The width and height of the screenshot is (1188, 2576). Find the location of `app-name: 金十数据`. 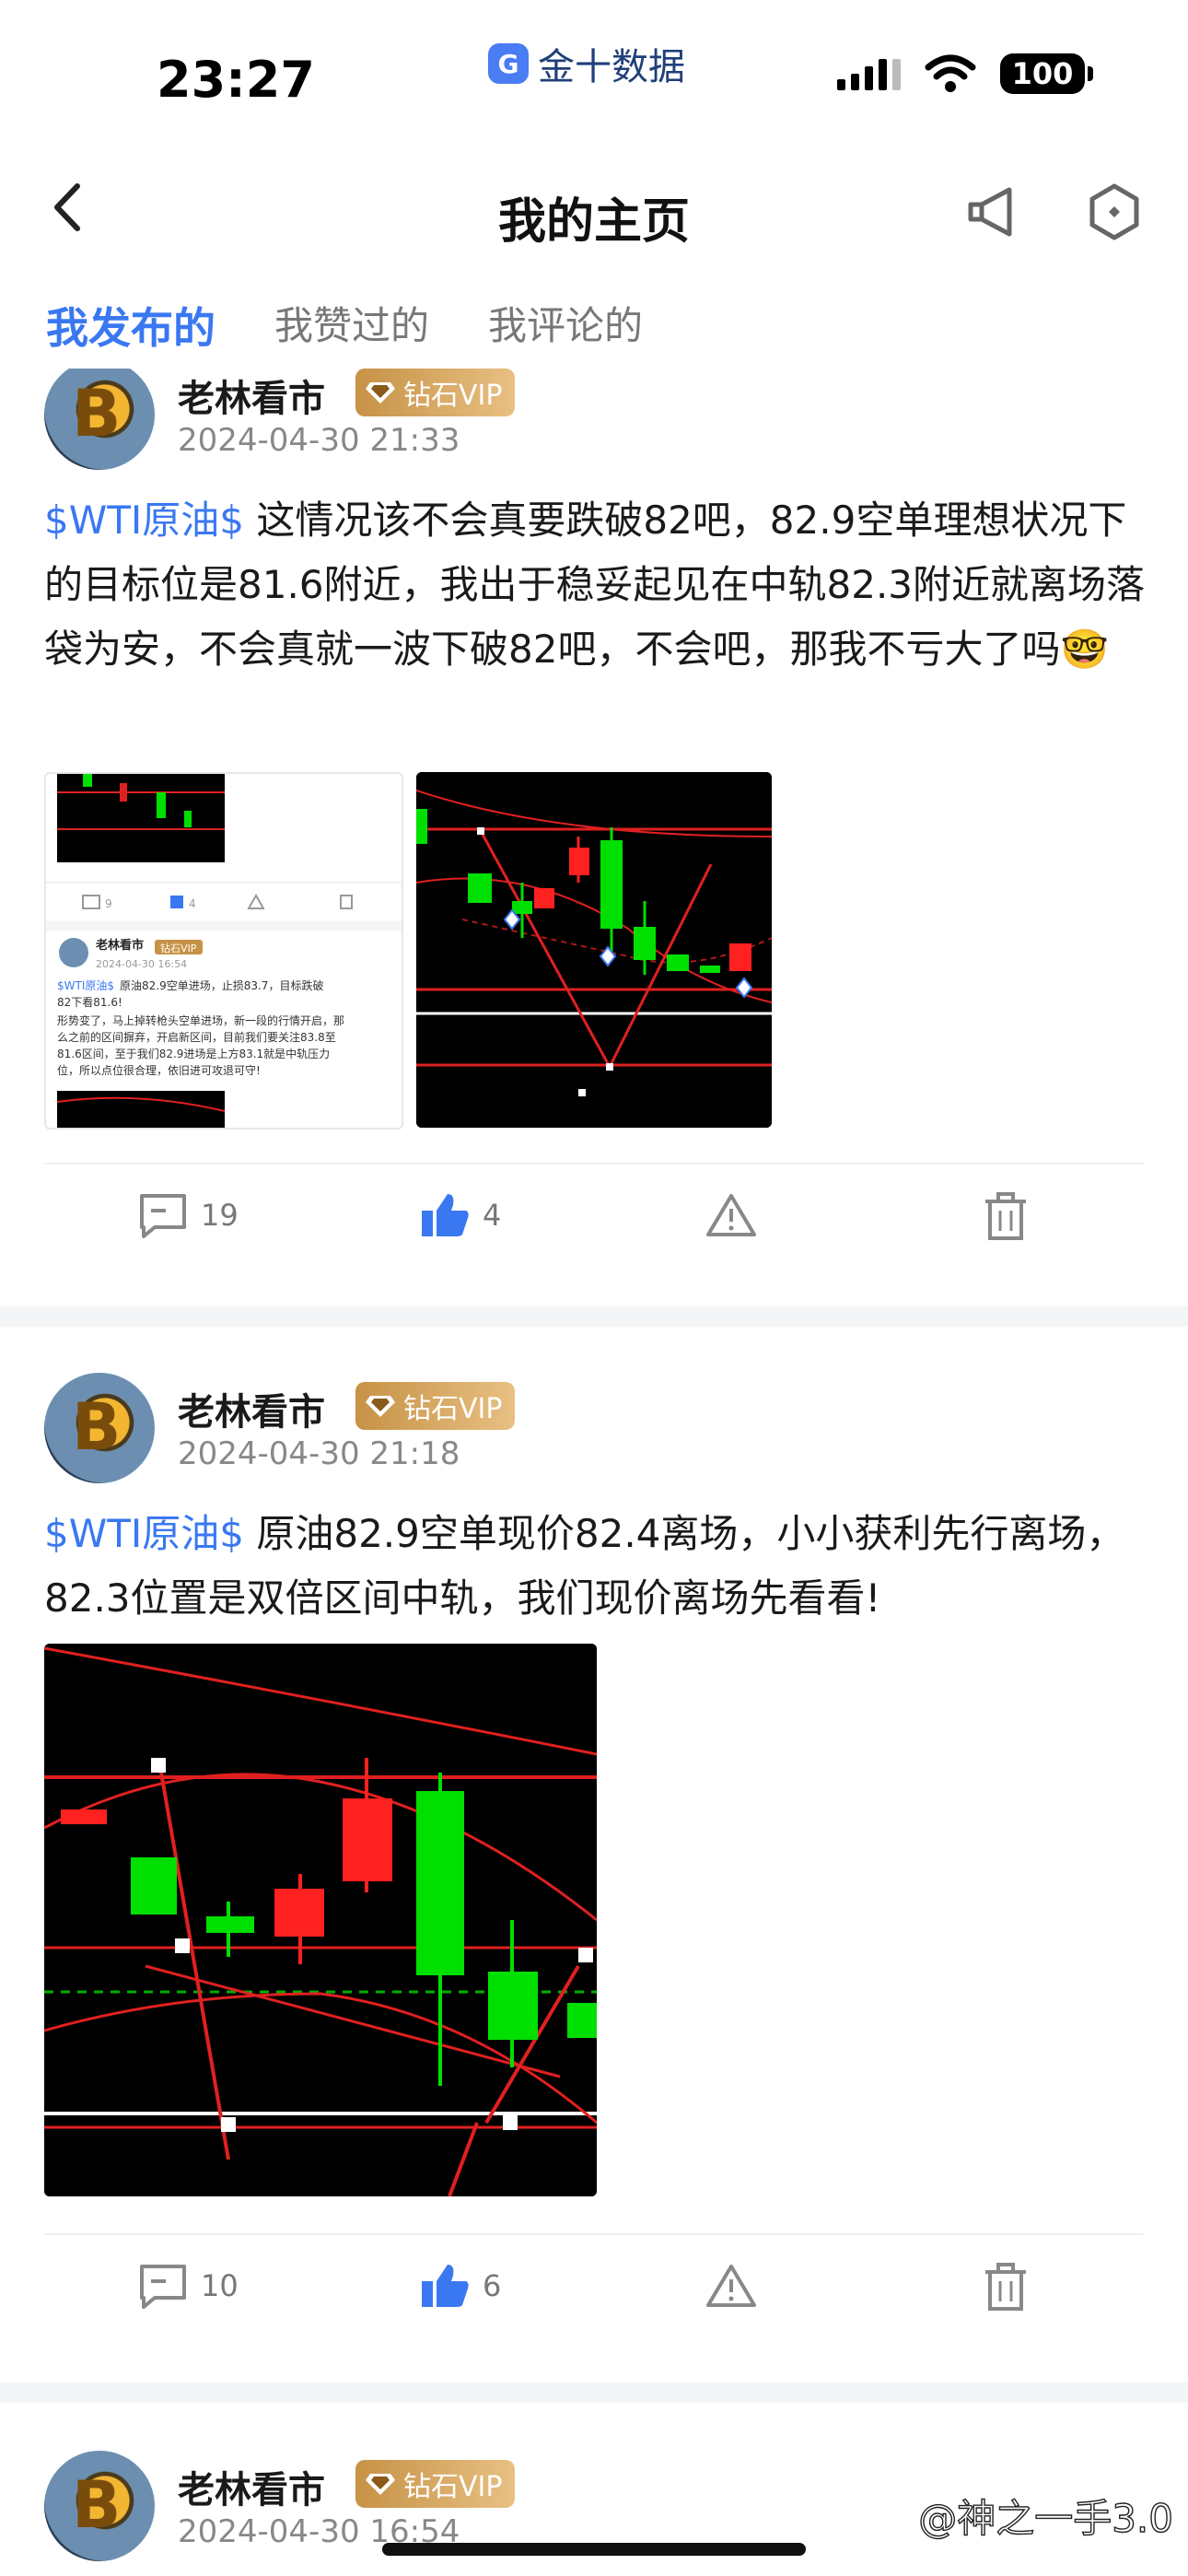

app-name: 金十数据 is located at coordinates (611, 67).